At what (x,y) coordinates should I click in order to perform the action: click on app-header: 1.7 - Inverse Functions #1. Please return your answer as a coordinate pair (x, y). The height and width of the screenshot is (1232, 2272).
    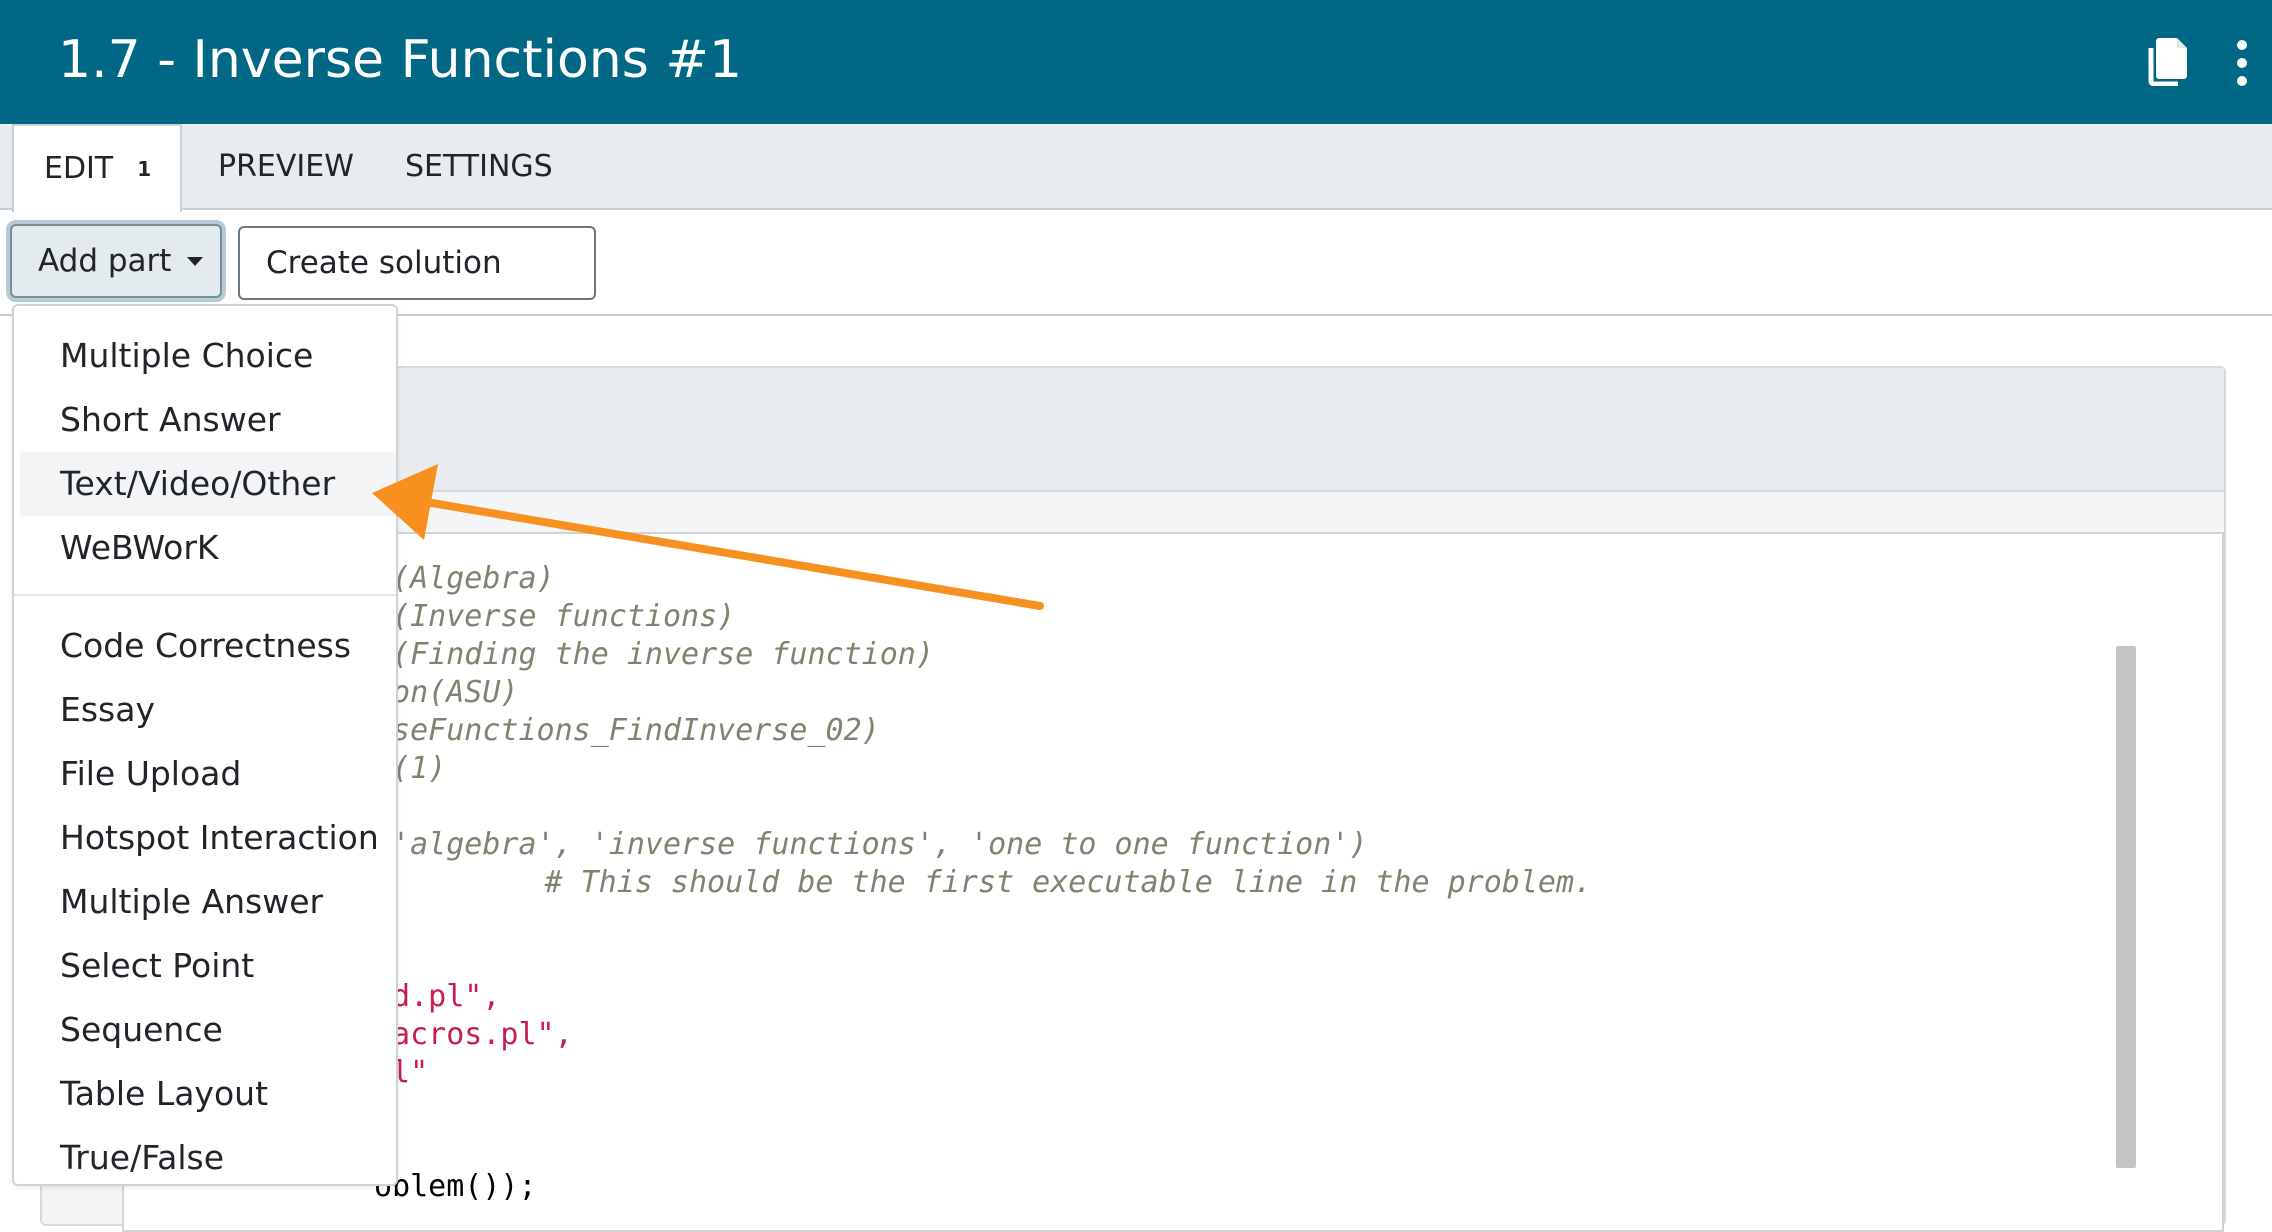
    Looking at the image, I should click on (1136, 62).